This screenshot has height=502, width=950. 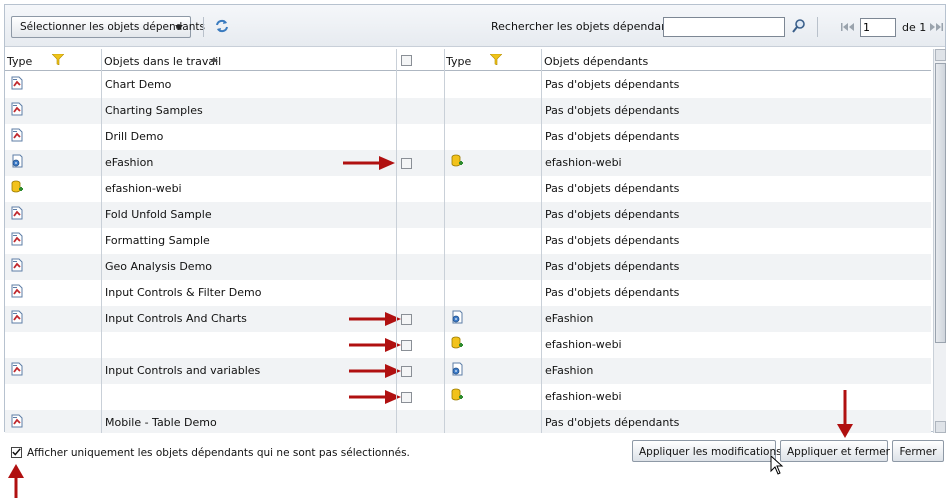 I want to click on column-dep-type-header: Type, so click(x=458, y=60).